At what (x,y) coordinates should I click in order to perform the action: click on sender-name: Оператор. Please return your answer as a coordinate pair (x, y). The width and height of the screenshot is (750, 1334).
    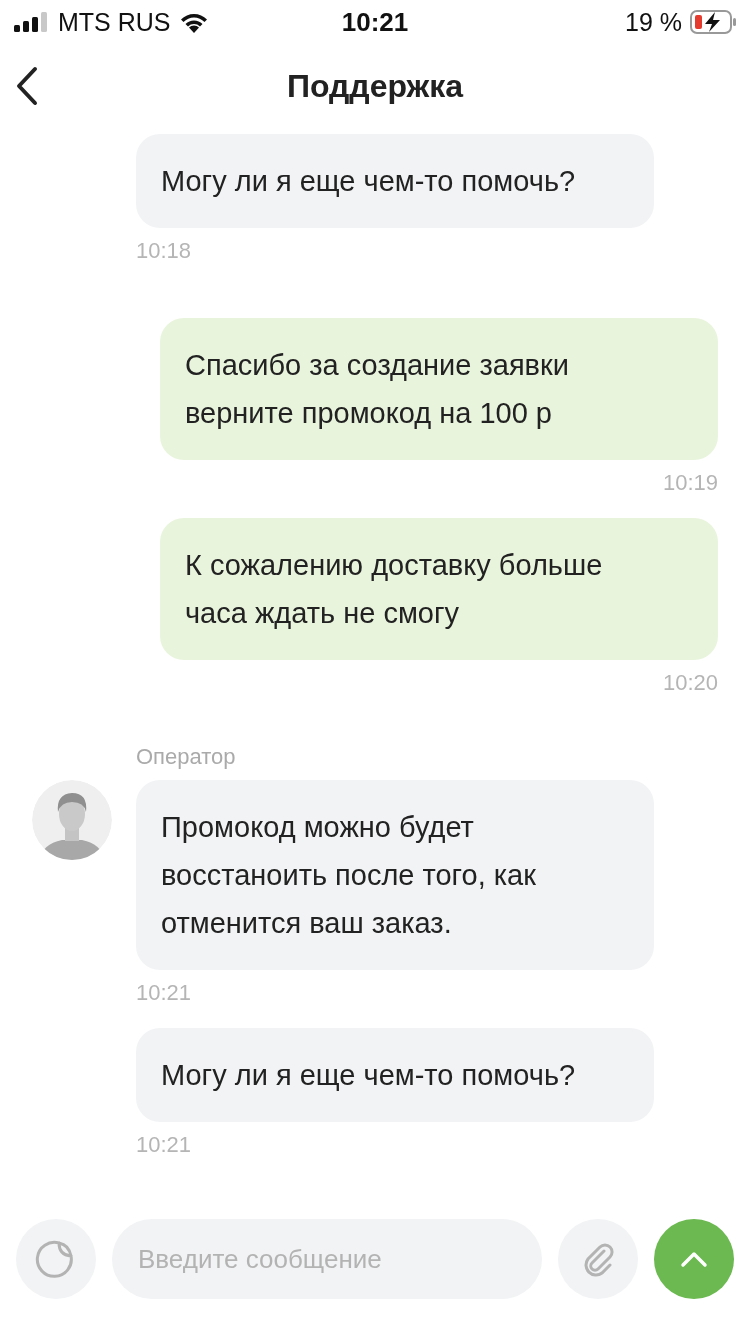
    Looking at the image, I should click on (186, 757).